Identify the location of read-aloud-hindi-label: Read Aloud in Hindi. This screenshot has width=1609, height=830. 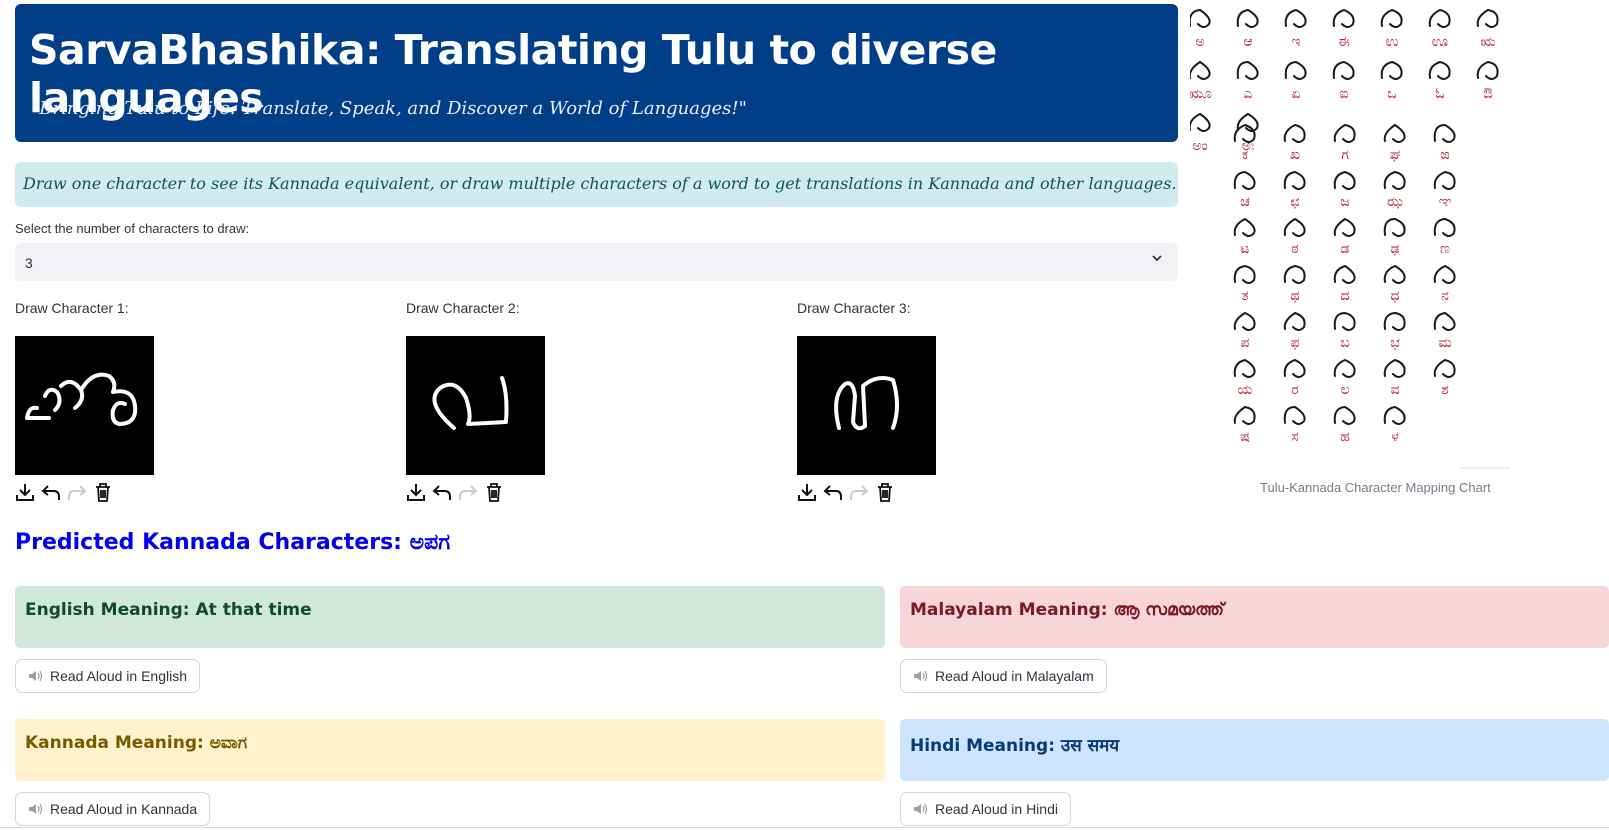
(996, 809).